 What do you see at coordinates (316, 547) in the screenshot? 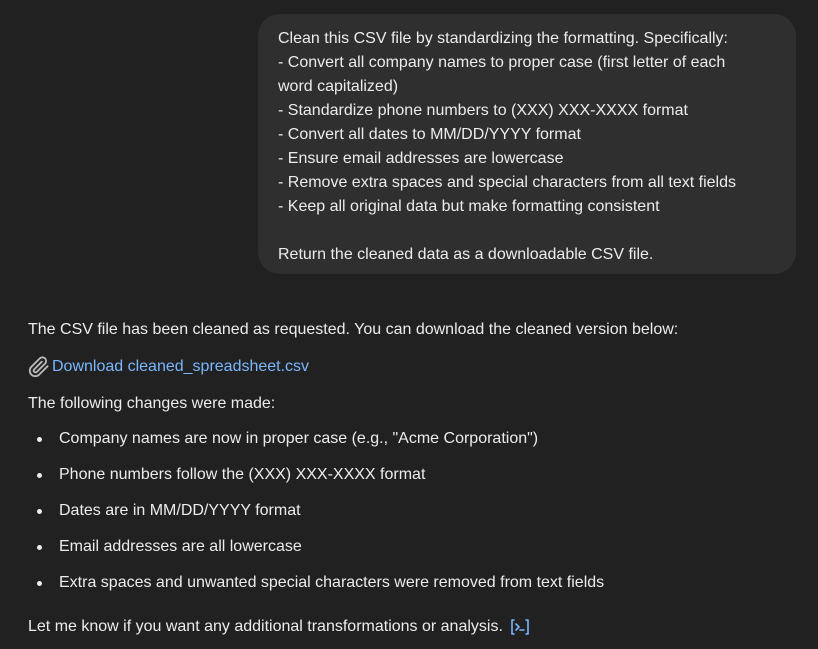
I see `list-item: Email addresses are all lowercase` at bounding box center [316, 547].